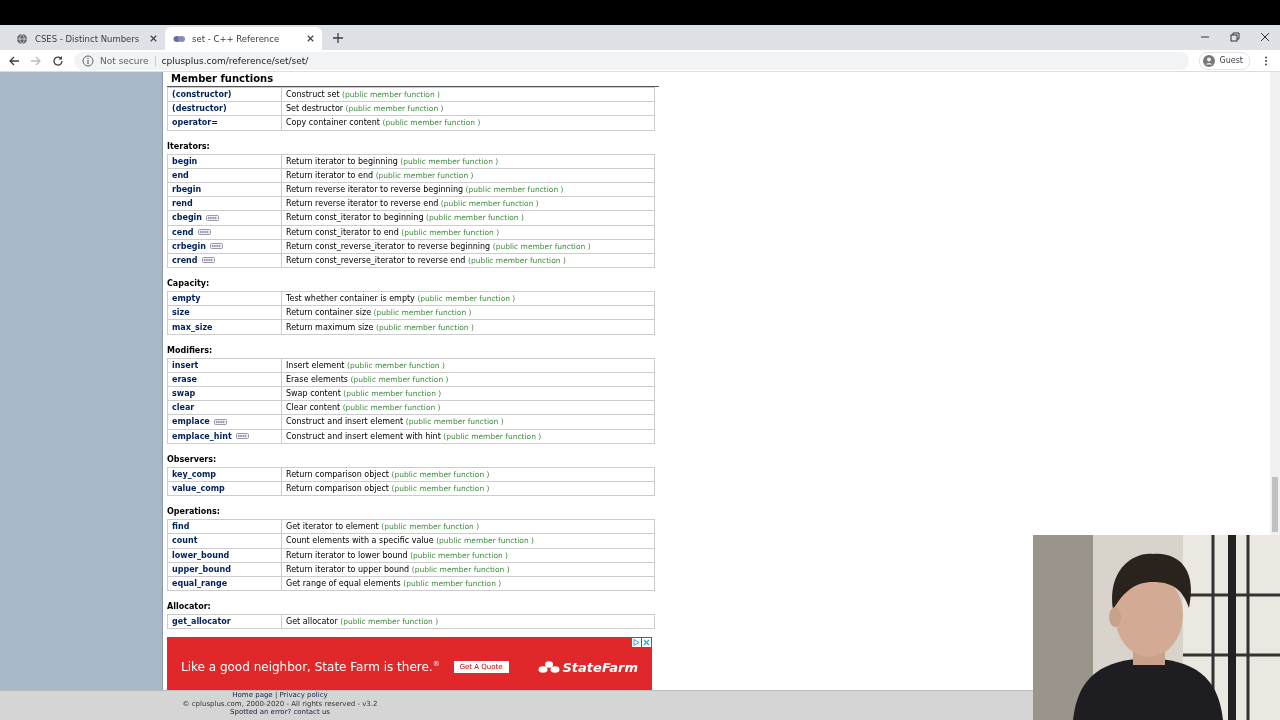 The height and width of the screenshot is (720, 1280). What do you see at coordinates (88, 60) in the screenshot?
I see `info-icon` at bounding box center [88, 60].